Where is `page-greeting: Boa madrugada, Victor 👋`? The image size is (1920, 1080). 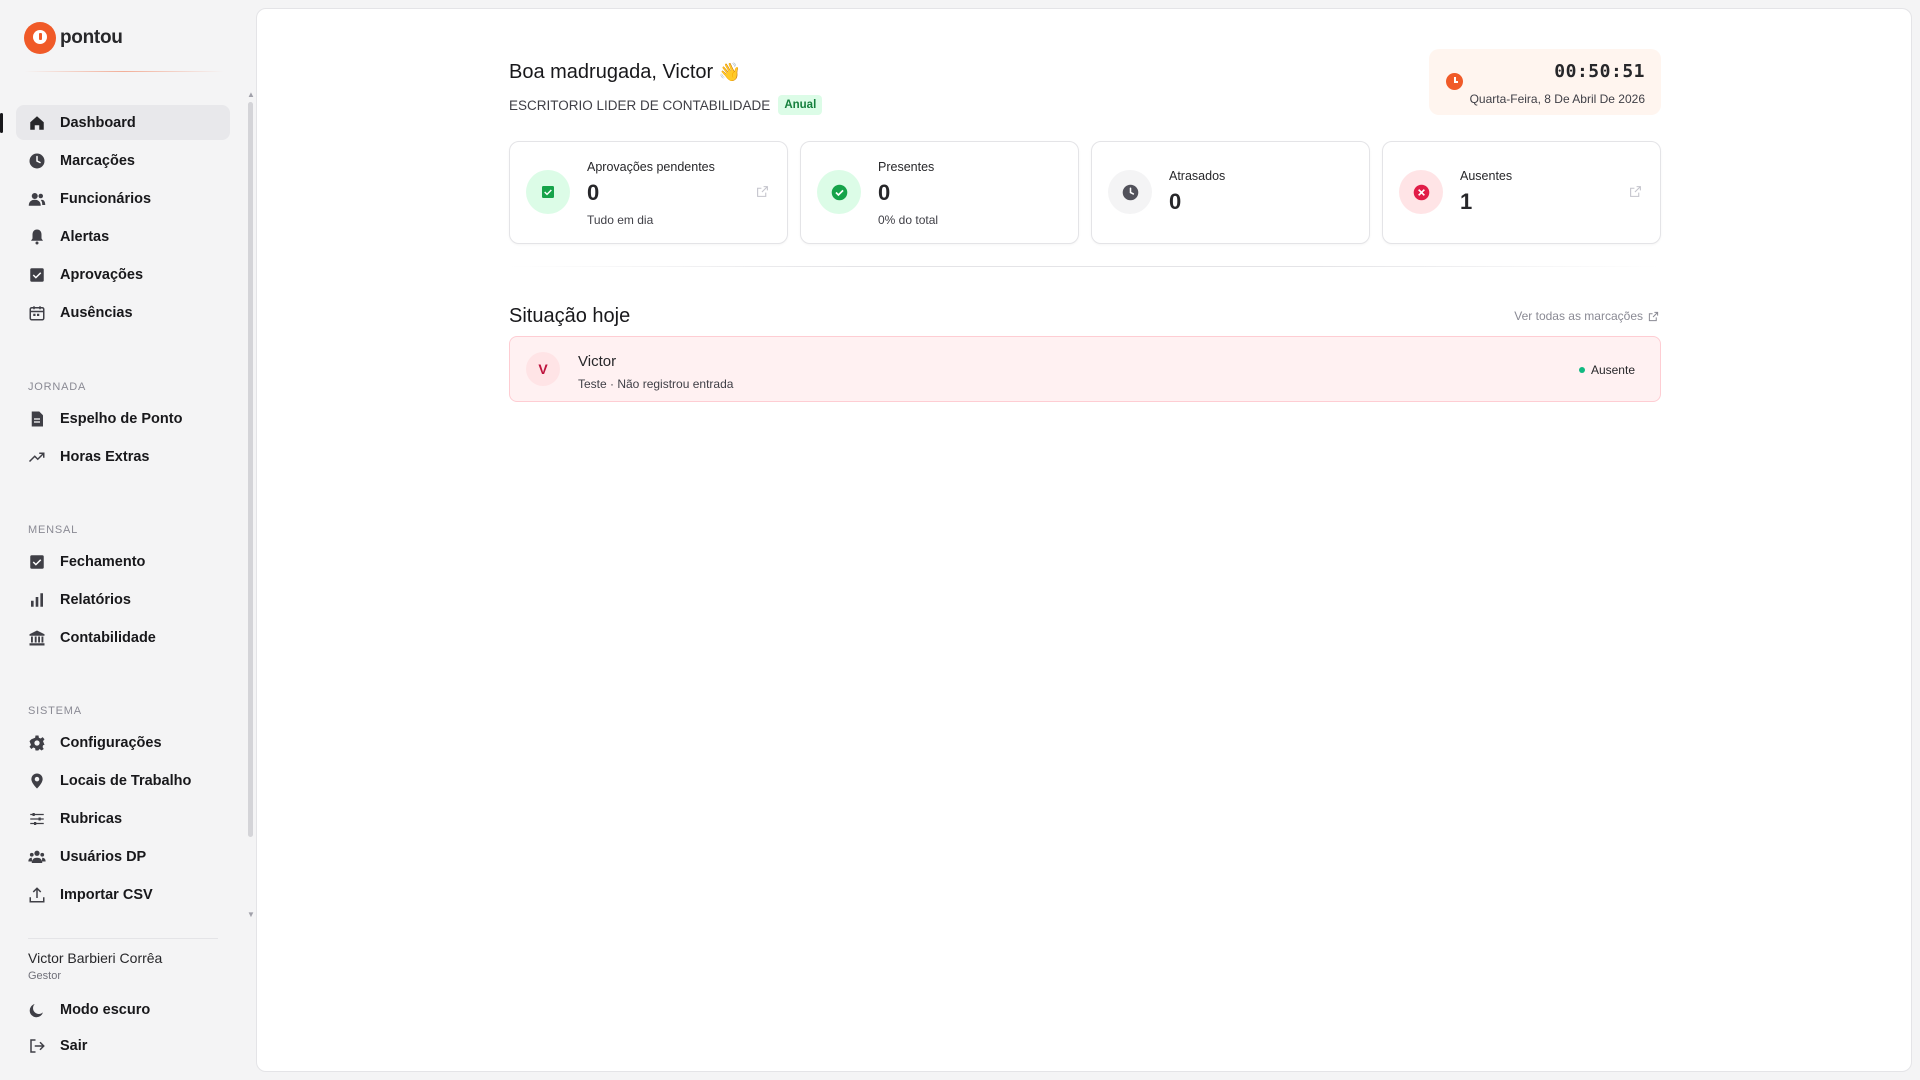 page-greeting: Boa madrugada, Victor 👋 is located at coordinates (625, 72).